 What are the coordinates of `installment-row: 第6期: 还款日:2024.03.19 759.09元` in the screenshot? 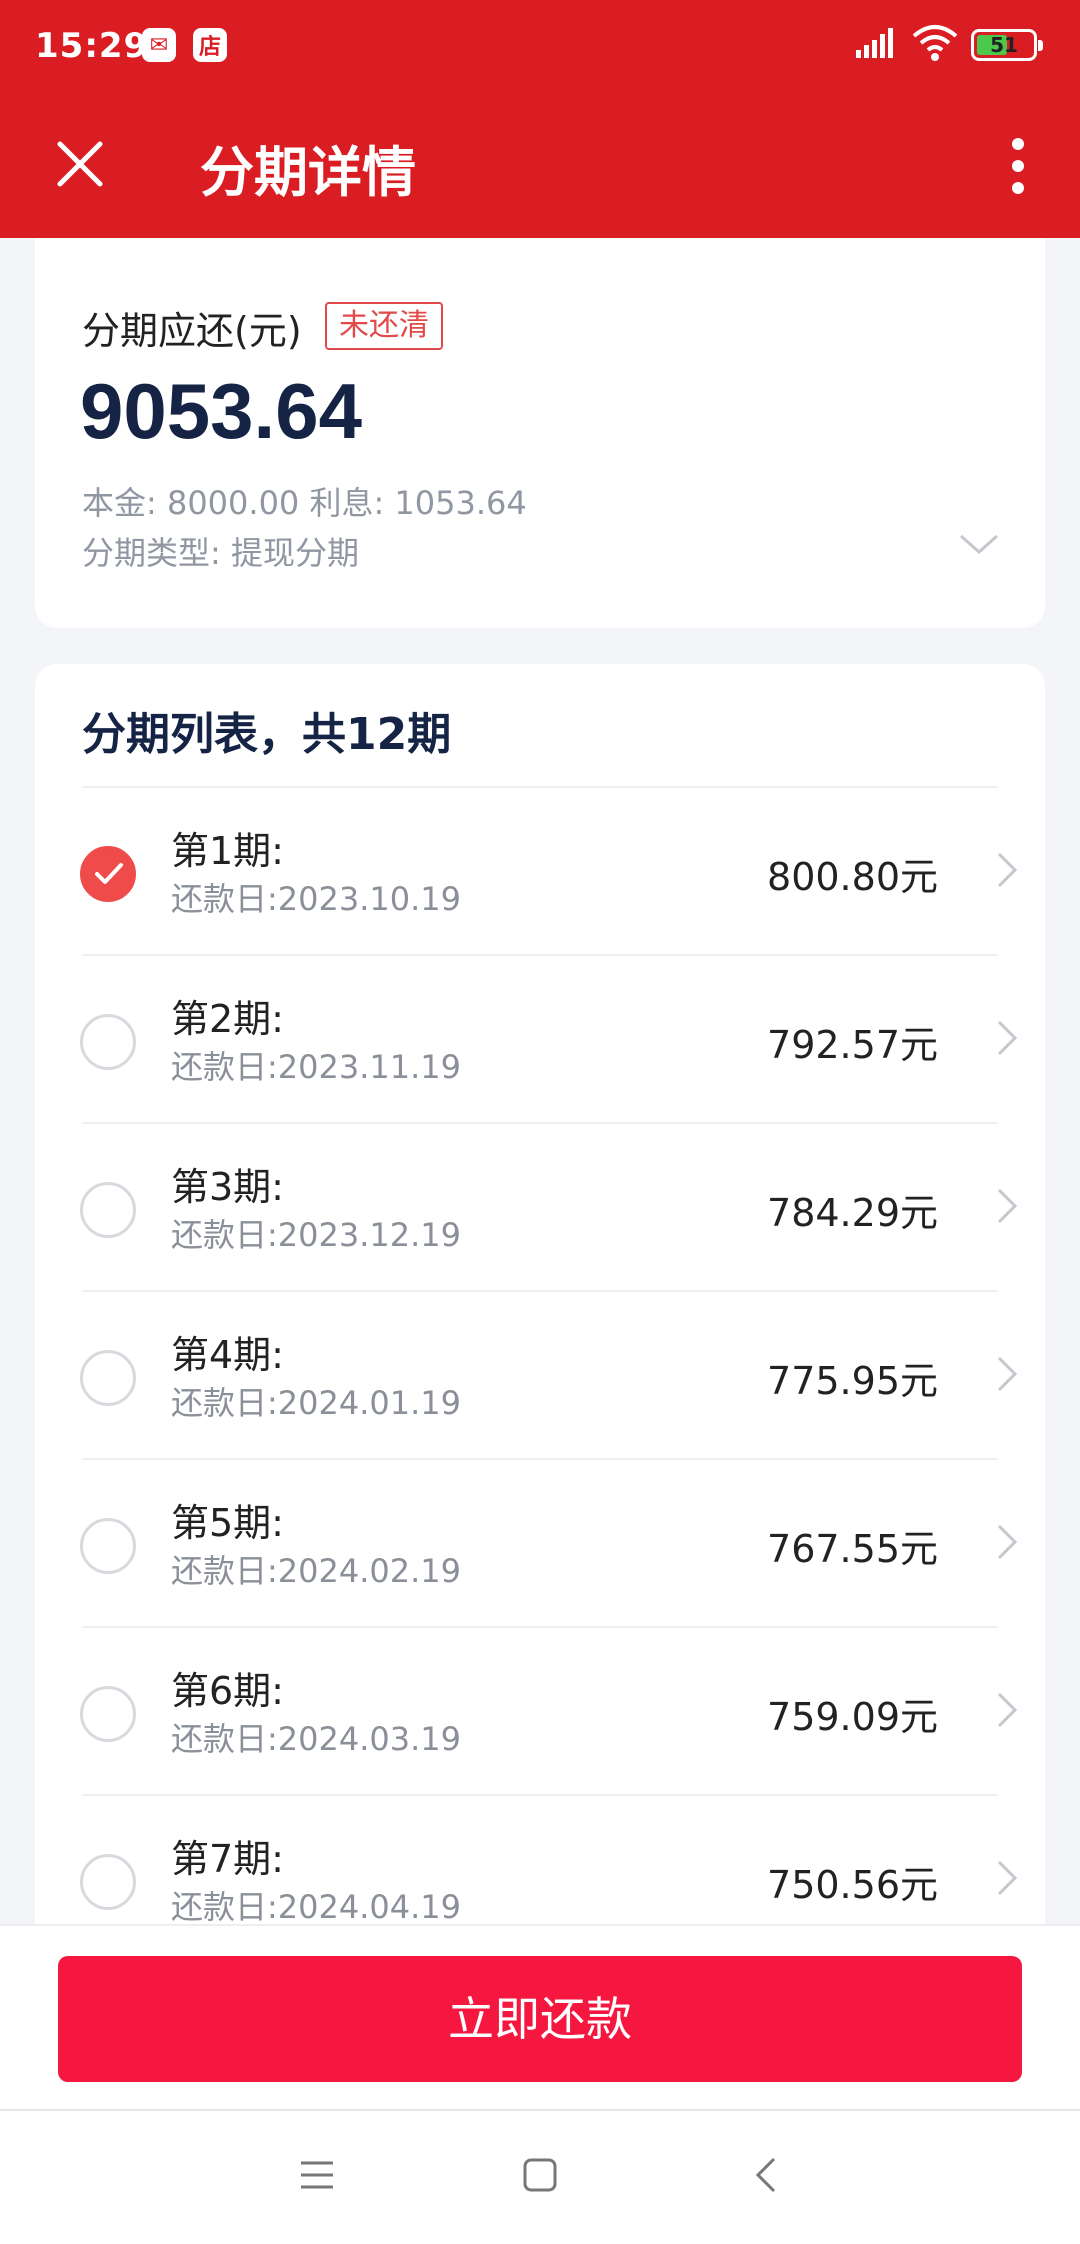 It's located at (540, 1712).